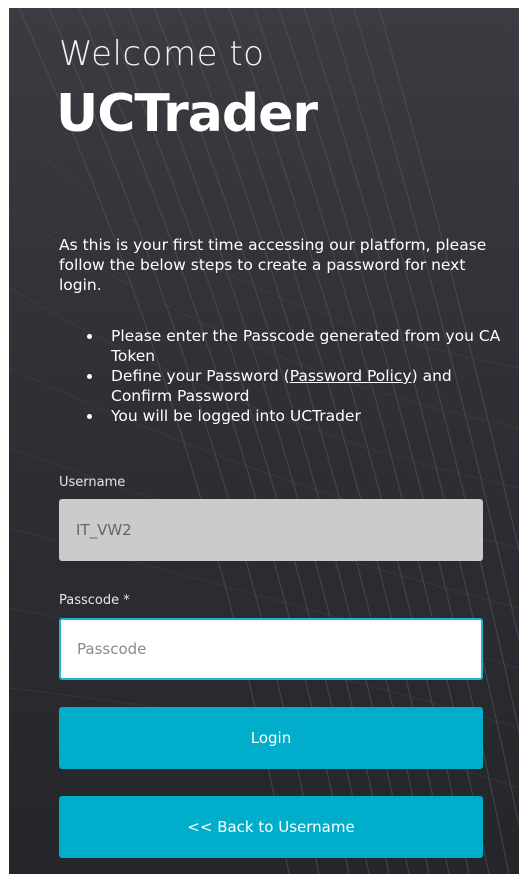  I want to click on passcode-input, so click(271, 649).